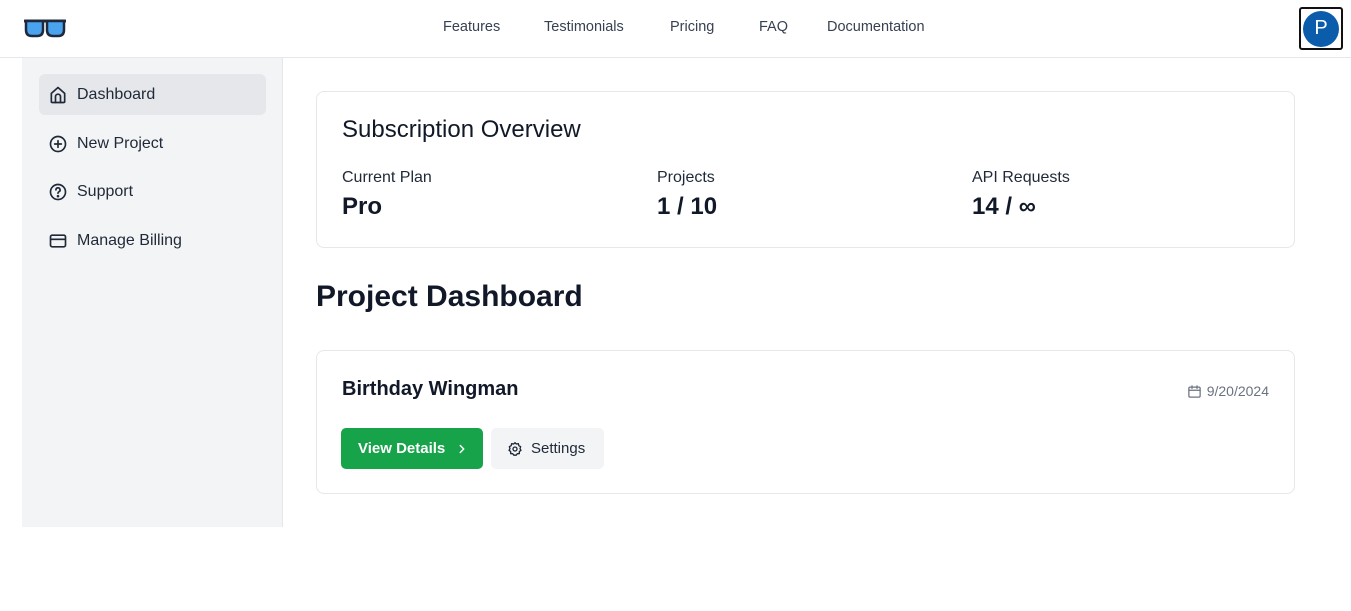  Describe the element at coordinates (58, 94) in the screenshot. I see `home-icon` at that location.